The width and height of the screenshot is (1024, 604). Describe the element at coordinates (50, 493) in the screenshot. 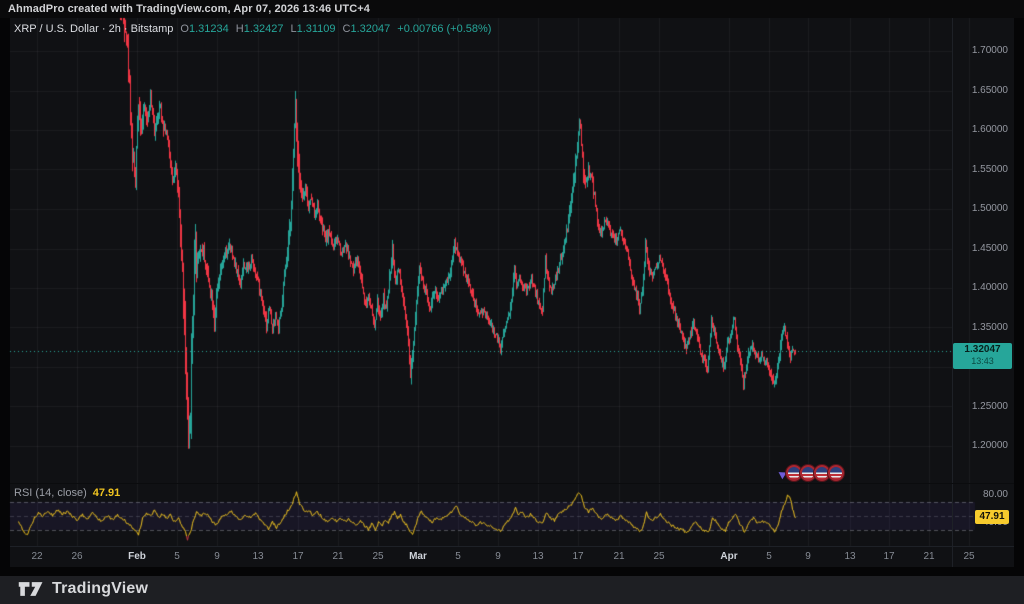

I see `rsi-title: RSI (14, close)` at that location.